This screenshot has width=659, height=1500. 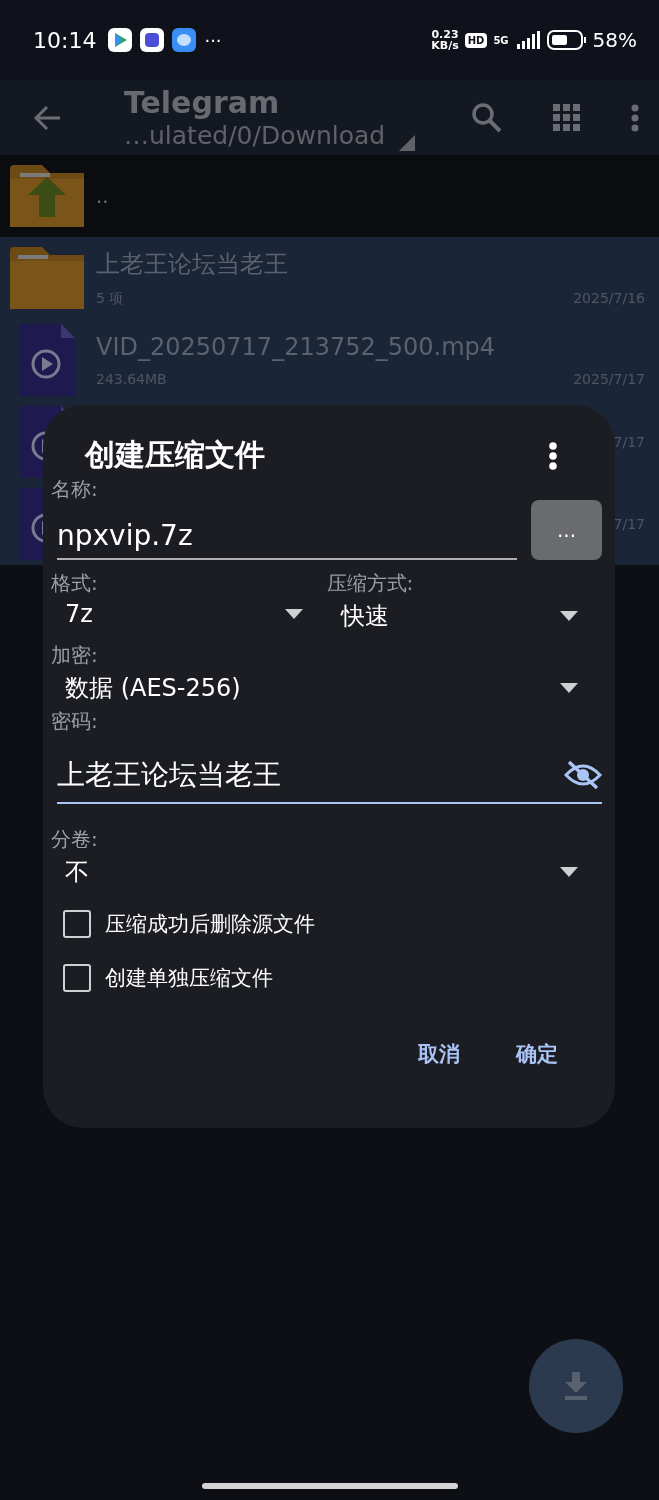 I want to click on download-icon, so click(x=576, y=1386).